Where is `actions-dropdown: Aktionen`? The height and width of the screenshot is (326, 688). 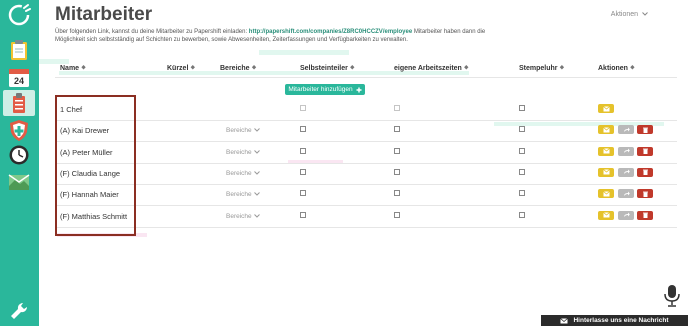 actions-dropdown: Aktionen is located at coordinates (629, 14).